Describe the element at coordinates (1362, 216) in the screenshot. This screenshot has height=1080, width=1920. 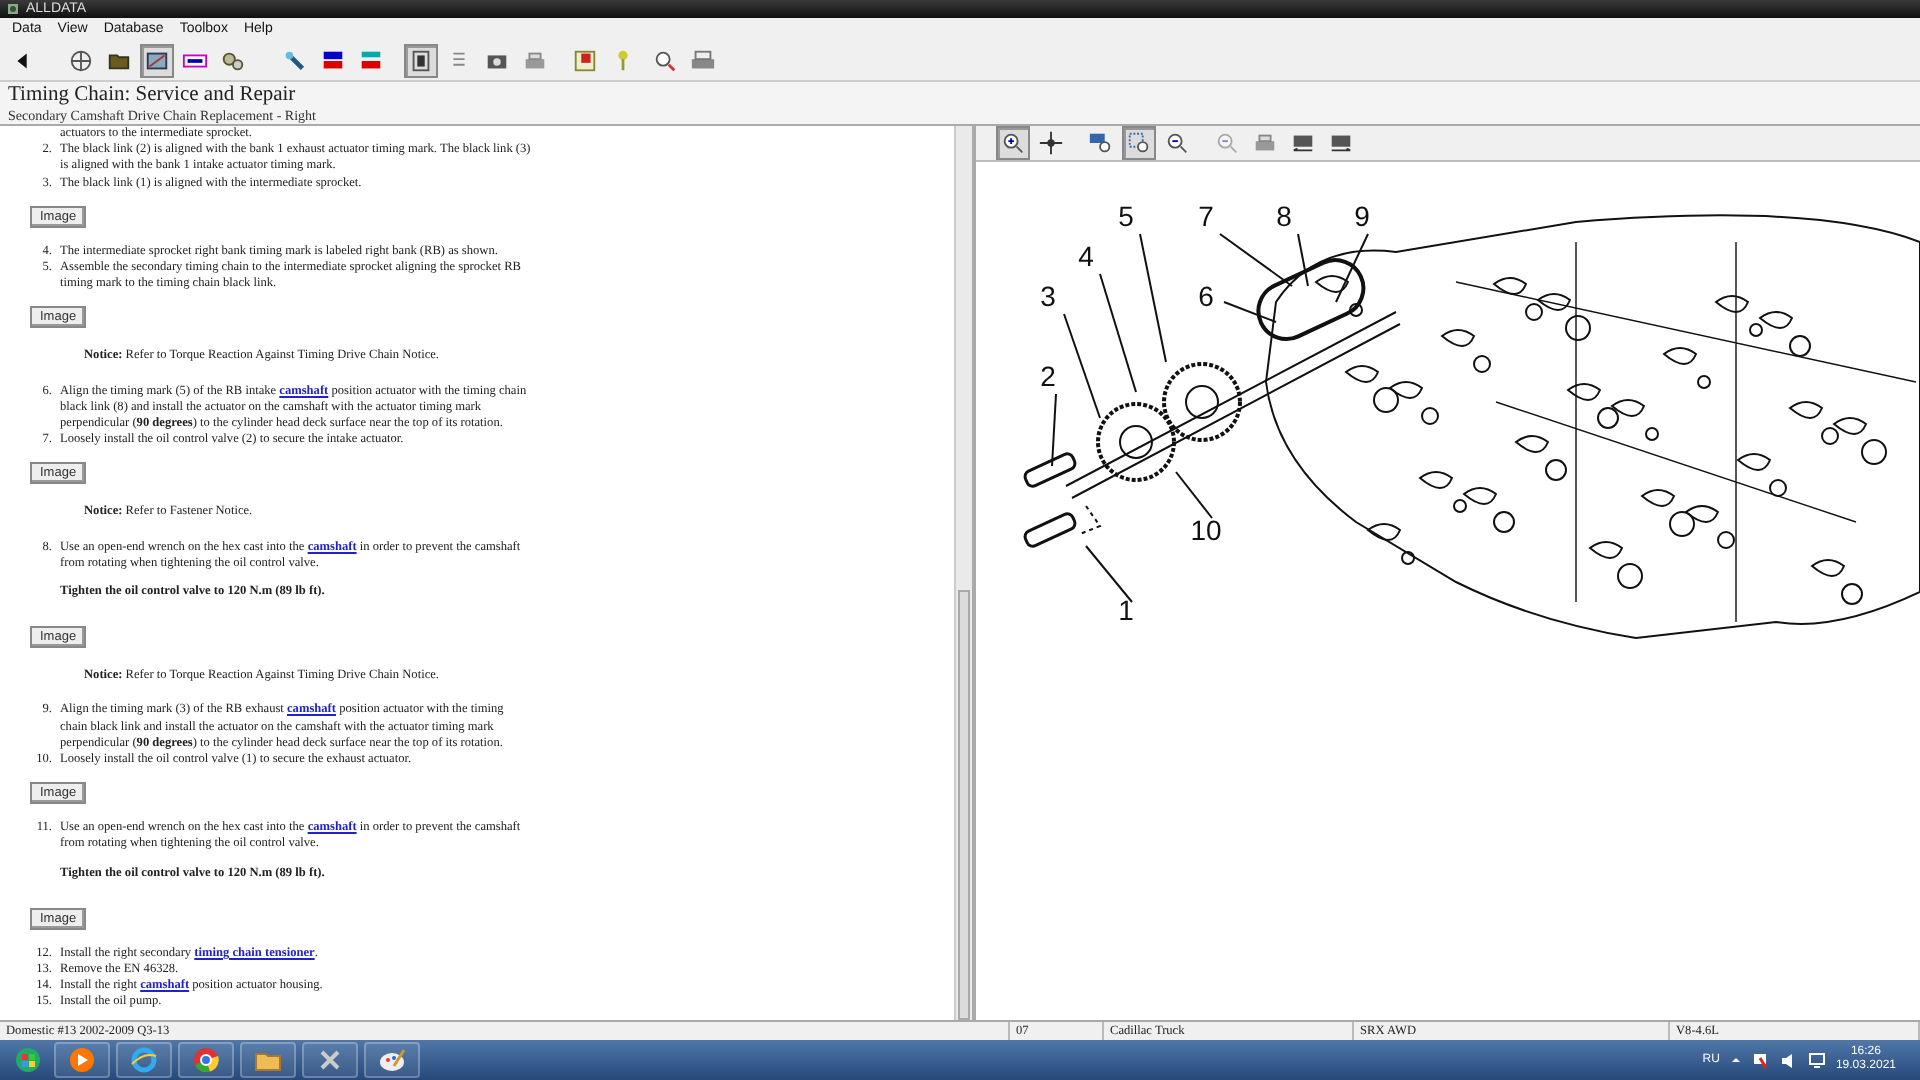
I see `callout-number: 9` at that location.